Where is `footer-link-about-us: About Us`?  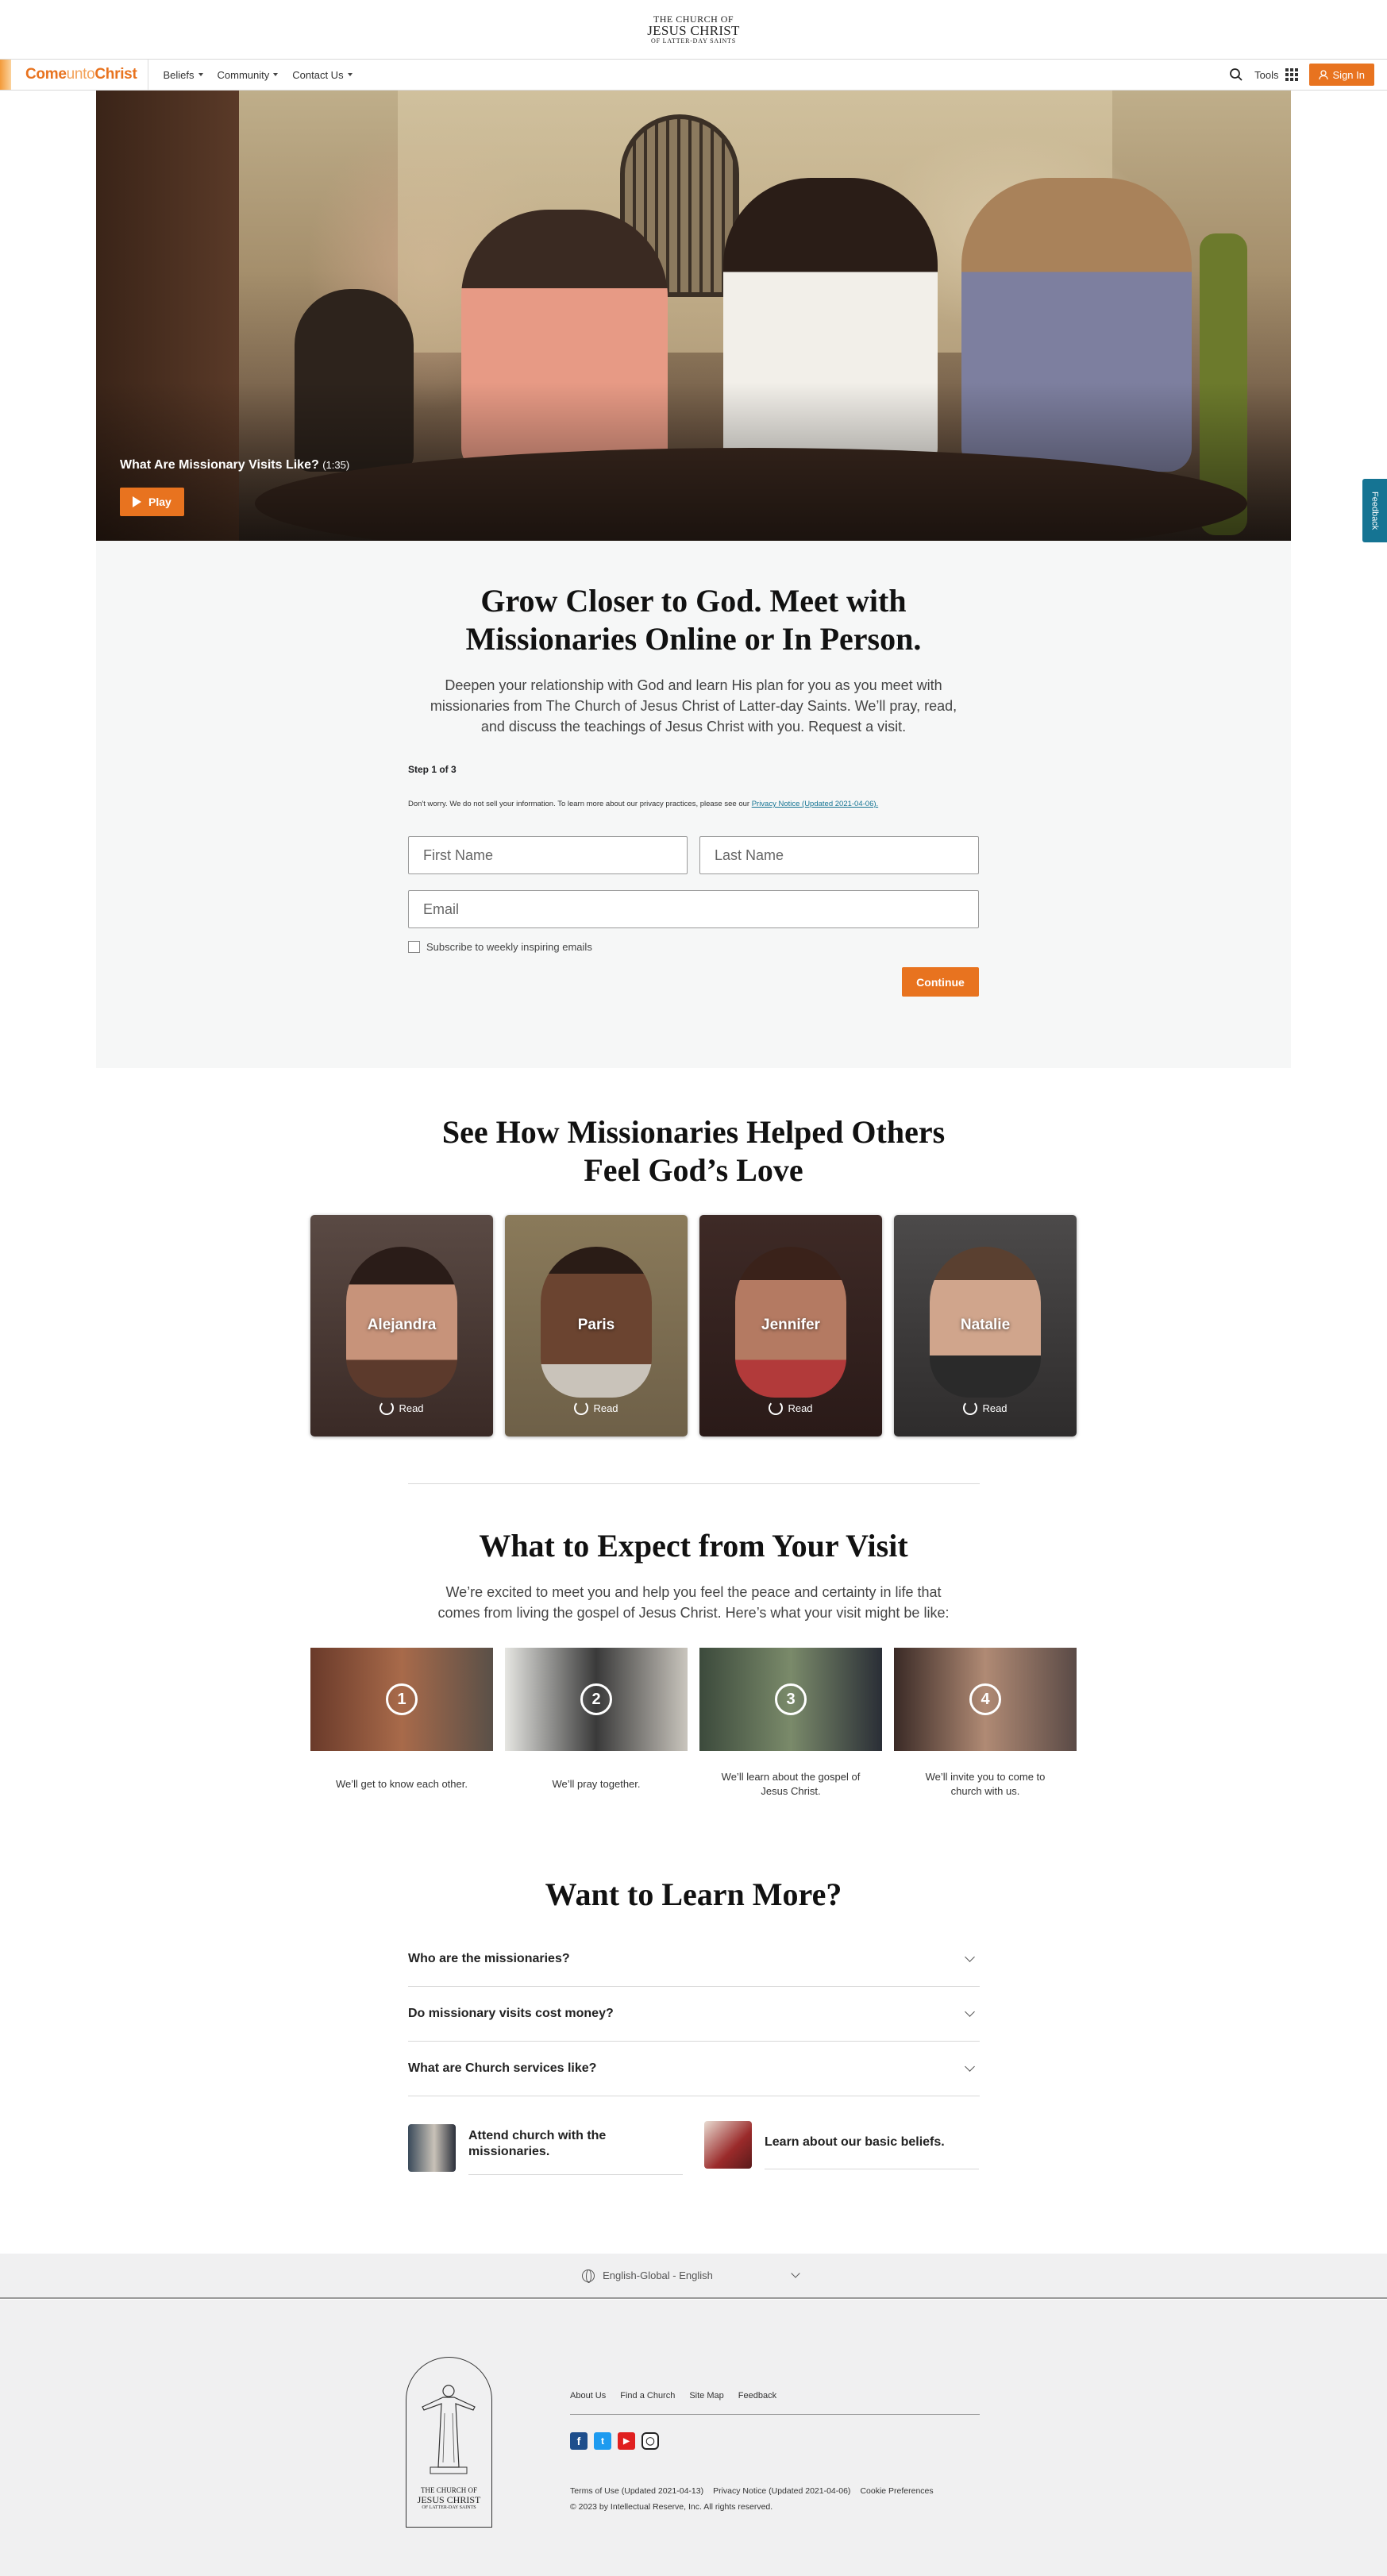 footer-link-about-us: About Us is located at coordinates (588, 2396).